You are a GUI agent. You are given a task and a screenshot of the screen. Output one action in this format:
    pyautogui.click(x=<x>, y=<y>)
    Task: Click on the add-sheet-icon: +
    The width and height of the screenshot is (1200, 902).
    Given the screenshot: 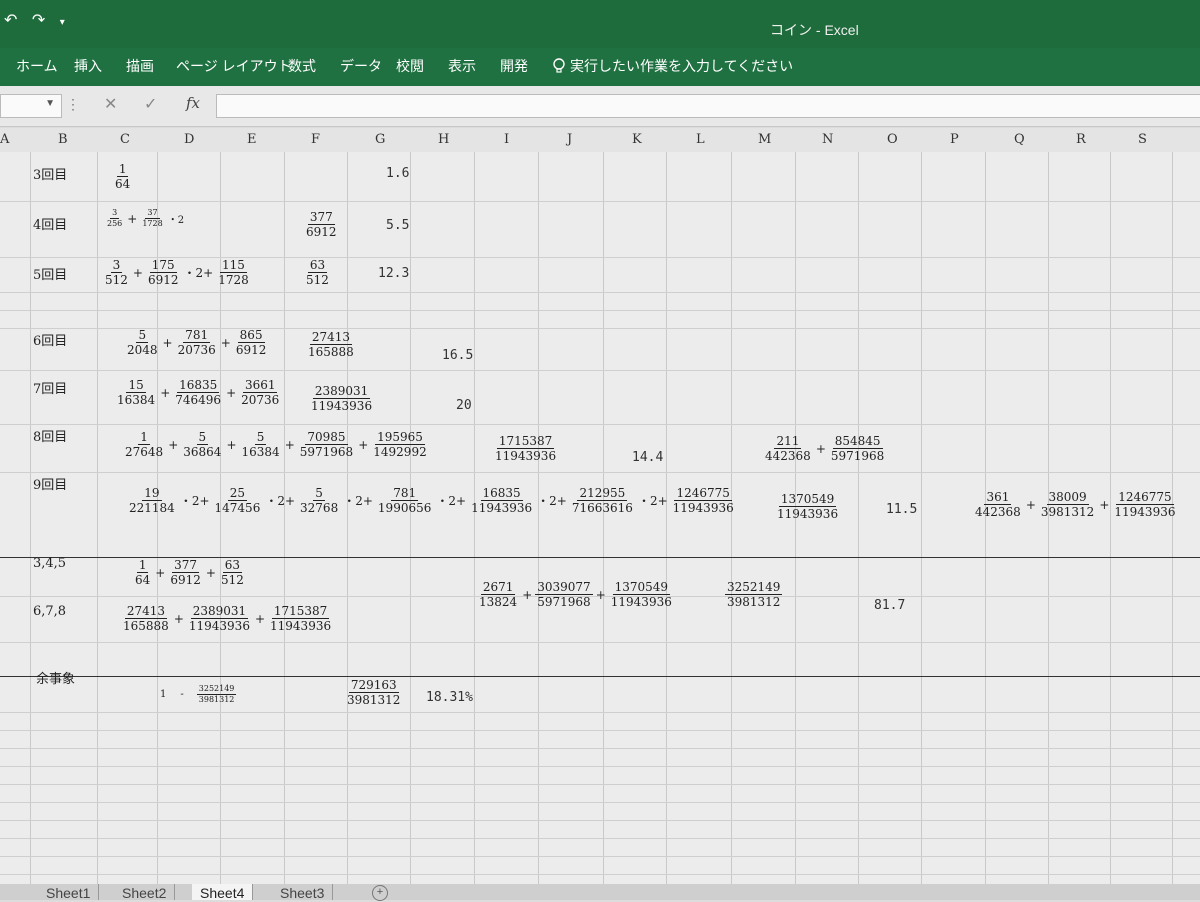 What is the action you would take?
    pyautogui.click(x=380, y=893)
    